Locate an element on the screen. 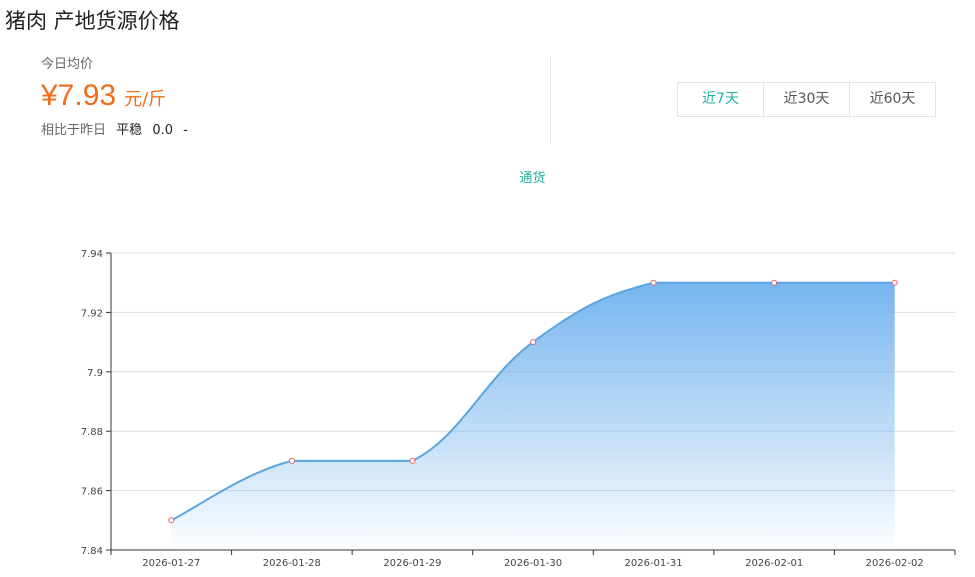 This screenshot has width=975, height=577. x-tick-label: 2026-01-27 is located at coordinates (171, 563).